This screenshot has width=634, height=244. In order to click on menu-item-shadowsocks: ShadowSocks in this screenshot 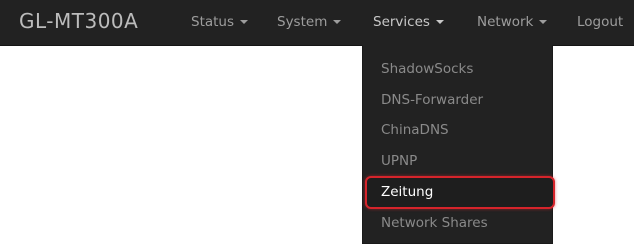, I will do `click(457, 69)`.